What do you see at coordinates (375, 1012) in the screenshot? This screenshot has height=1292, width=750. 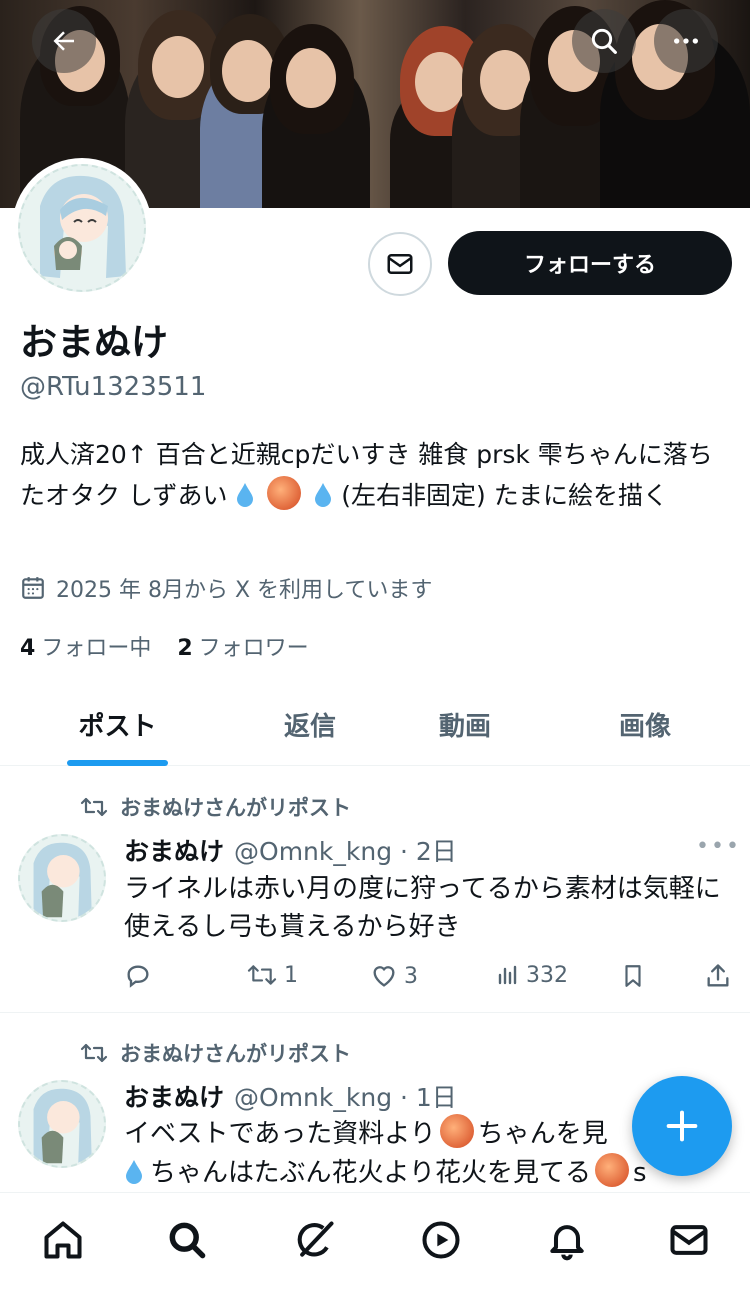 I see `post-divider` at bounding box center [375, 1012].